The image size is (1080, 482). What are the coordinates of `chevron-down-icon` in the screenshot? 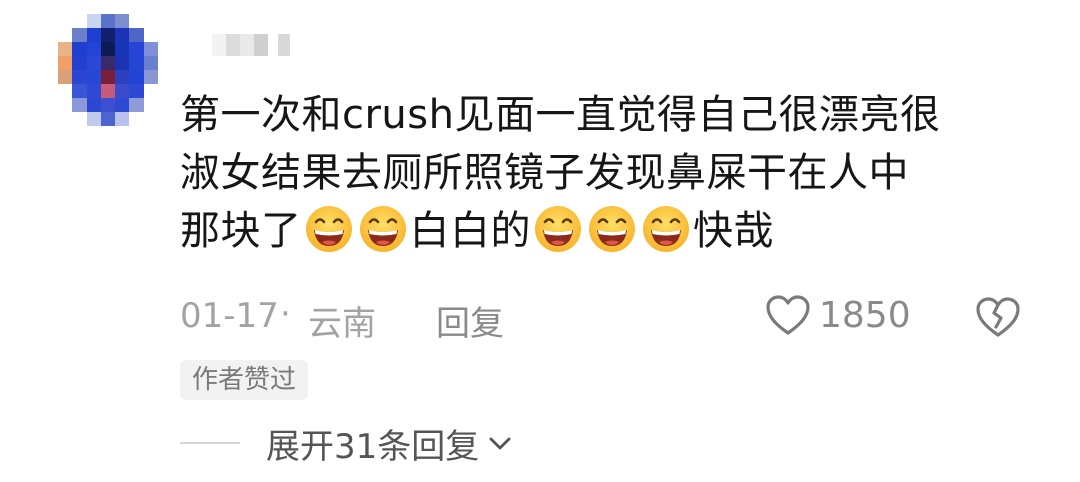 It's located at (500, 443).